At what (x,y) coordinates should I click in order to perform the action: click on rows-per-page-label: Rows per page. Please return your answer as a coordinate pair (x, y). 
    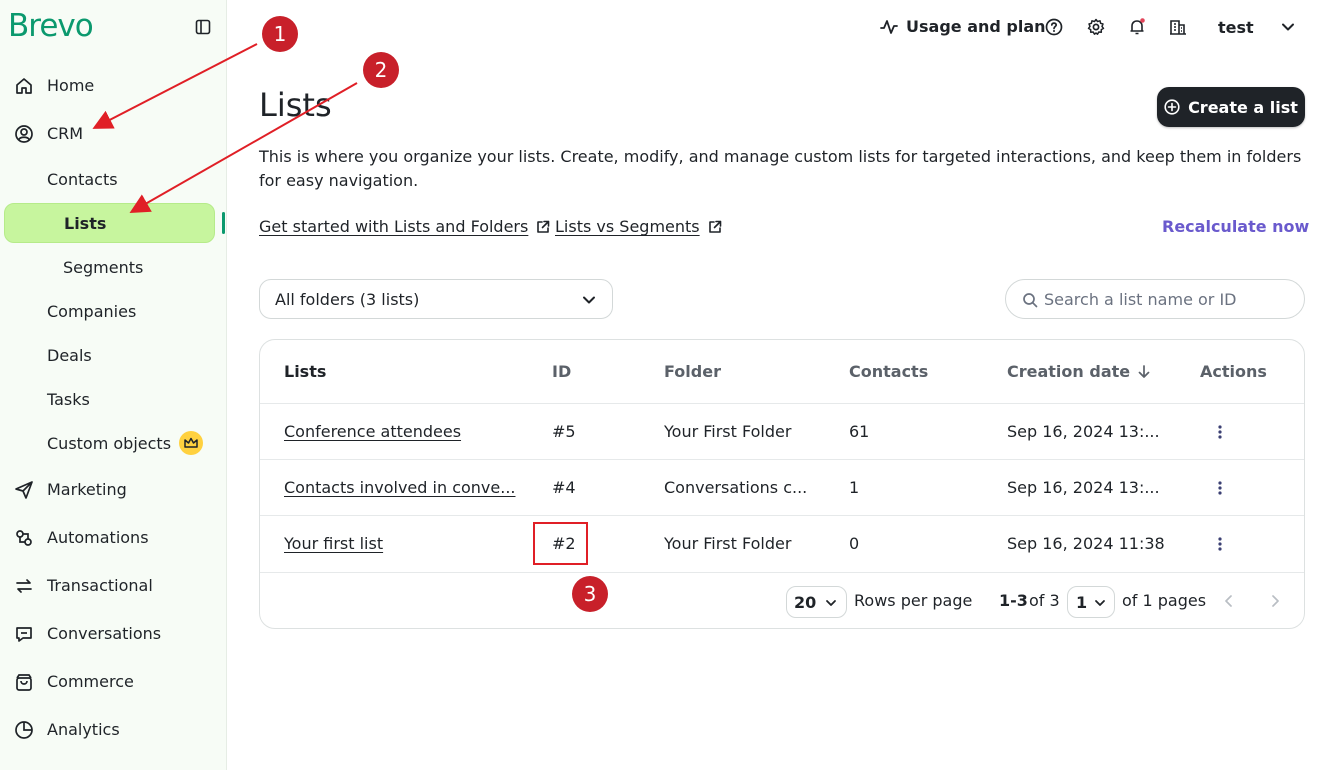
    Looking at the image, I should click on (913, 600).